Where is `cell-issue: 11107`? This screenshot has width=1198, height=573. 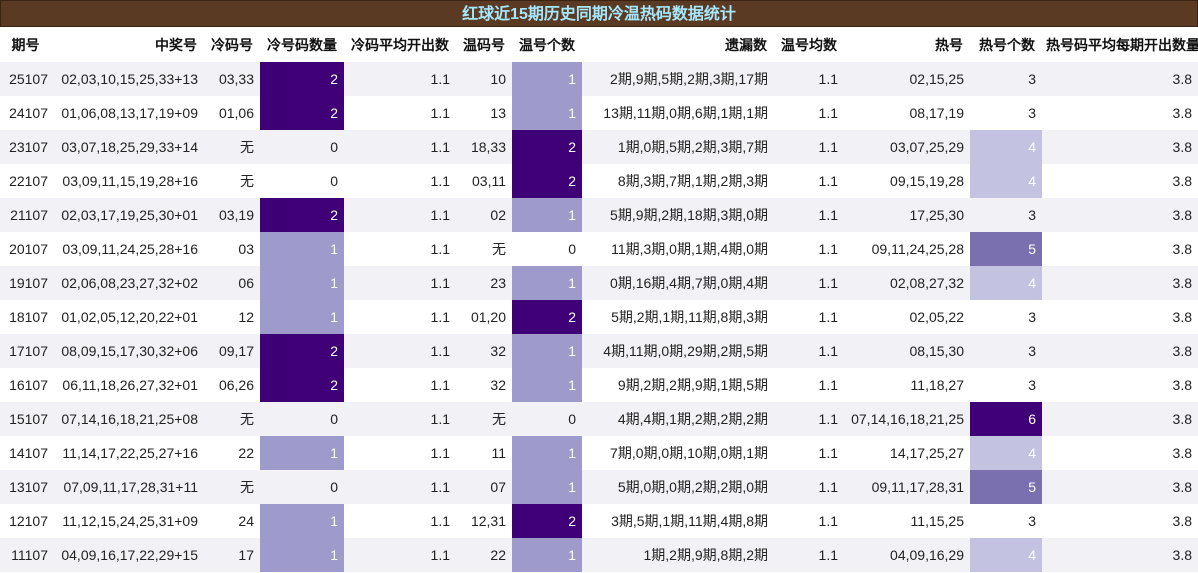 cell-issue: 11107 is located at coordinates (27, 555).